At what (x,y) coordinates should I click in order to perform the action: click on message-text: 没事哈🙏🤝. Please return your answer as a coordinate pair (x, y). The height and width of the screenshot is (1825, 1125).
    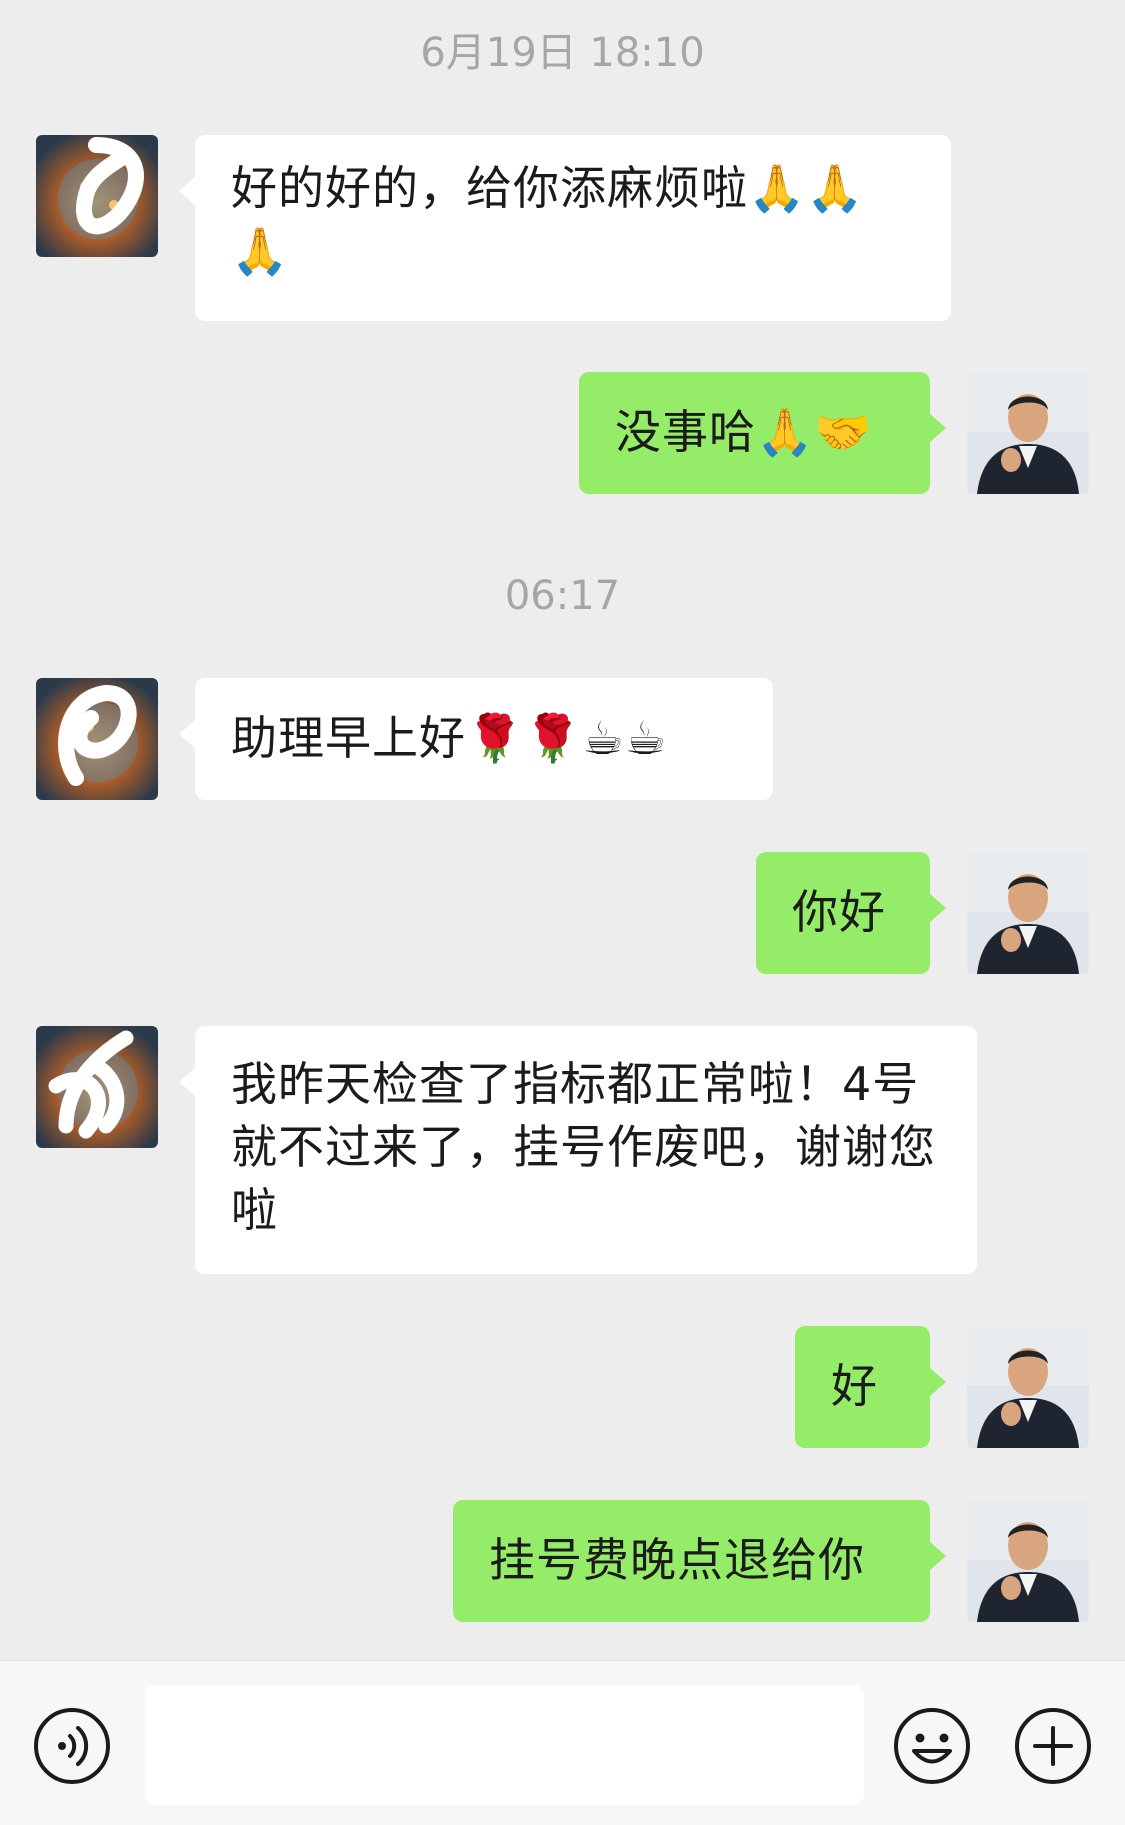
    Looking at the image, I should click on (744, 432).